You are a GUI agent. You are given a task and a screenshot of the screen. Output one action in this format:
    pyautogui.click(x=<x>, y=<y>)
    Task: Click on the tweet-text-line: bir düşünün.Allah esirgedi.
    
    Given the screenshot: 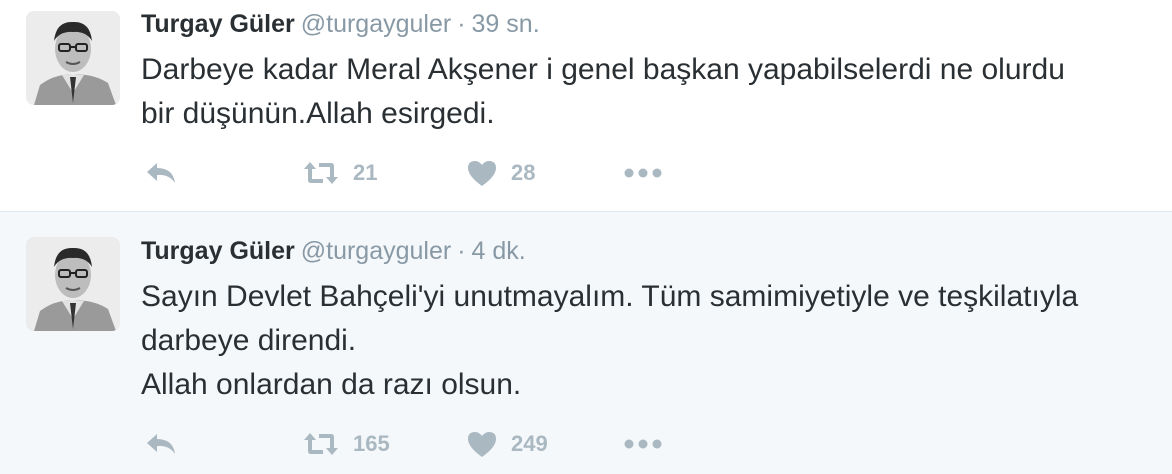 What is the action you would take?
    pyautogui.click(x=318, y=113)
    